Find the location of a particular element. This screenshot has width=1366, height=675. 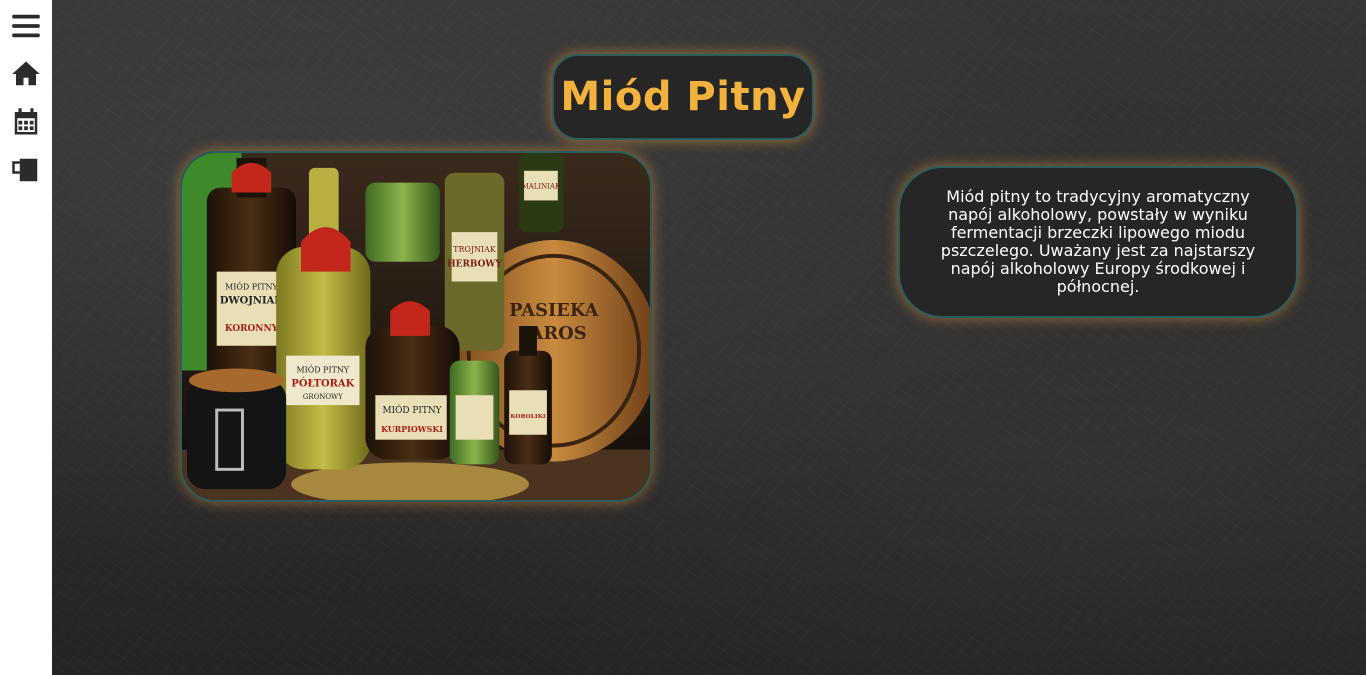

photo-label-maliniak: MALINIAK is located at coordinates (541, 187).